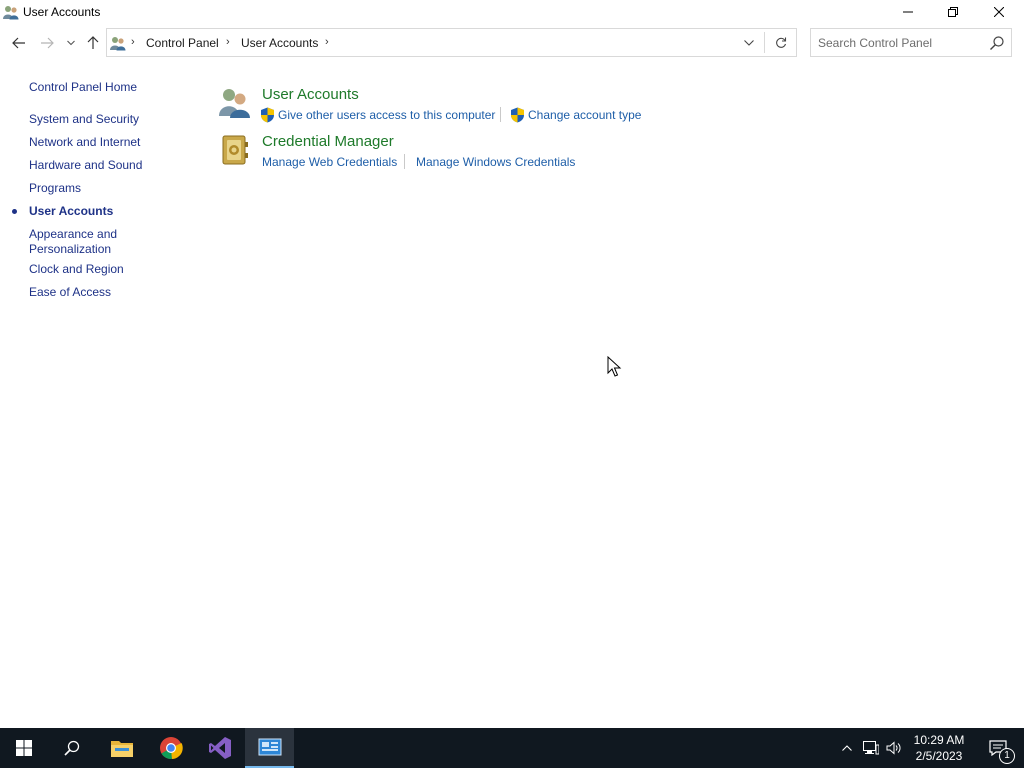  I want to click on restore-icon, so click(953, 12).